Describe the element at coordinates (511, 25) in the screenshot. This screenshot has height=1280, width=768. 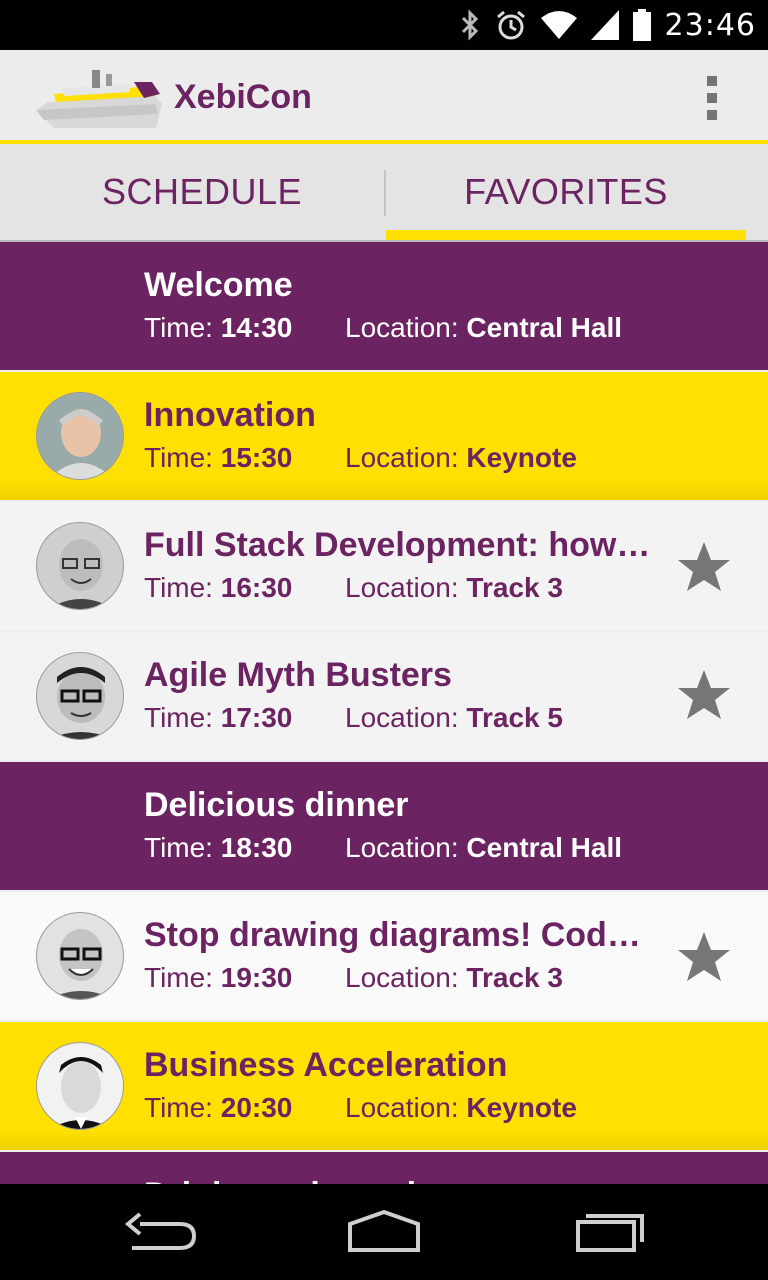
I see `alarm-icon` at that location.